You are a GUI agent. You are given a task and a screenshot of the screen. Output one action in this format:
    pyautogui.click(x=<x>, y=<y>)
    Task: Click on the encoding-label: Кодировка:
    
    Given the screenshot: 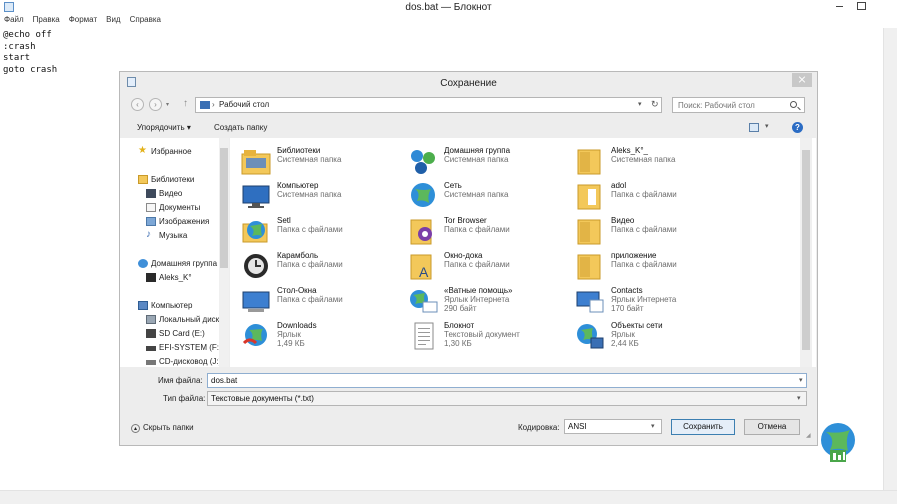 What is the action you would take?
    pyautogui.click(x=539, y=427)
    